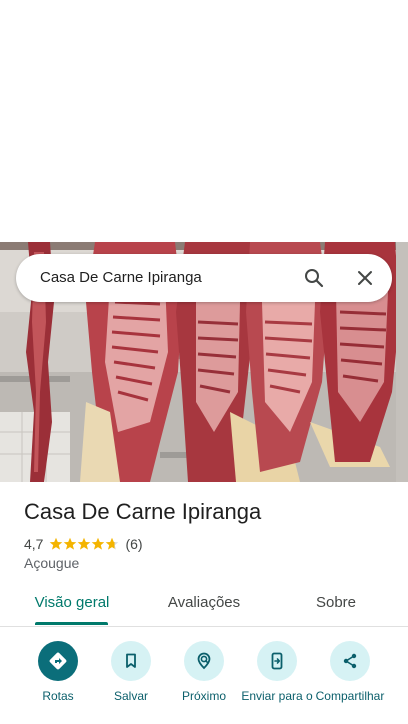 The width and height of the screenshot is (408, 724). What do you see at coordinates (350, 696) in the screenshot?
I see `share-label: Compartilhar` at bounding box center [350, 696].